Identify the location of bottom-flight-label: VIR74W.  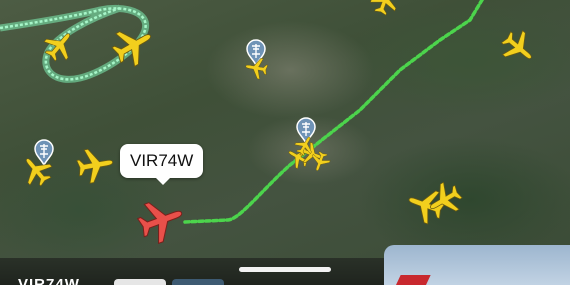
(49, 280).